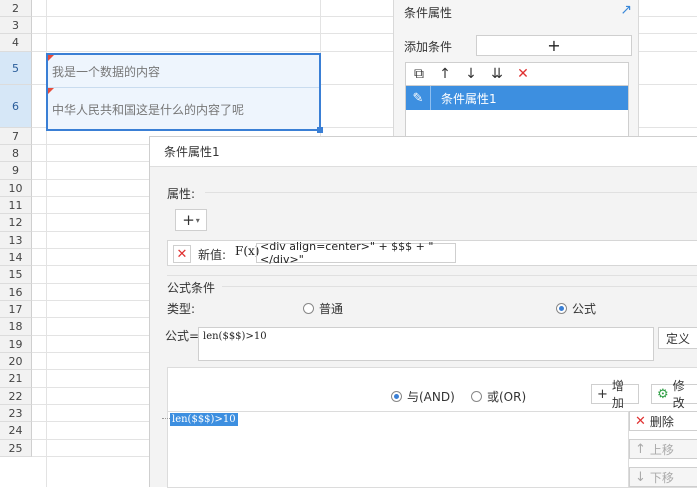 The width and height of the screenshot is (697, 488). Describe the element at coordinates (331, 309) in the screenshot. I see `type-normal-label: 普通` at that location.